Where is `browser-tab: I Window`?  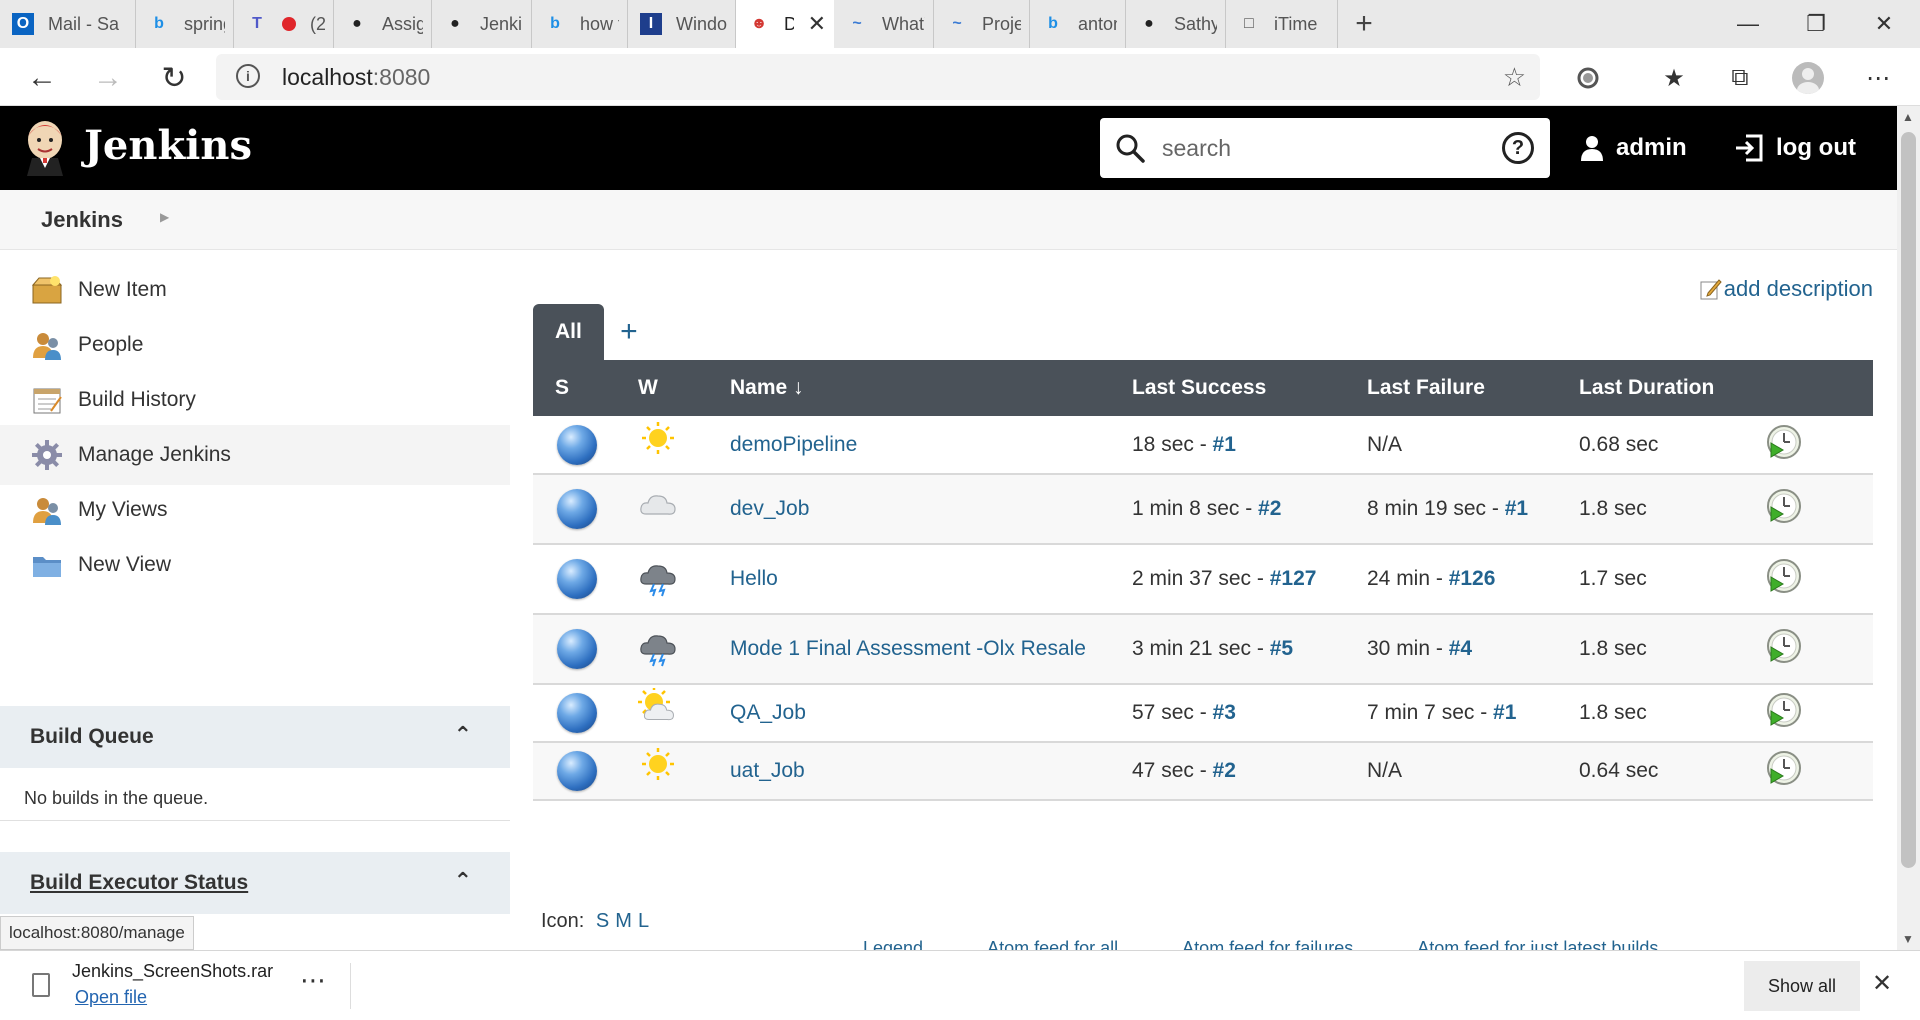
browser-tab: I Window is located at coordinates (682, 24).